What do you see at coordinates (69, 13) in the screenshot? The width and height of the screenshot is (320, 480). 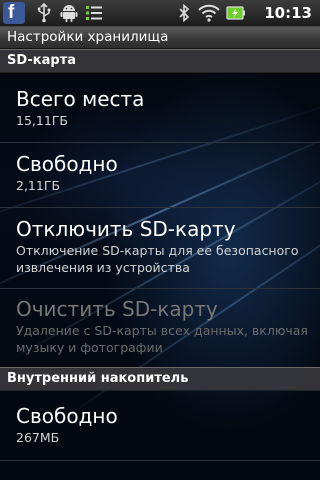 I see `android-debug-icon` at bounding box center [69, 13].